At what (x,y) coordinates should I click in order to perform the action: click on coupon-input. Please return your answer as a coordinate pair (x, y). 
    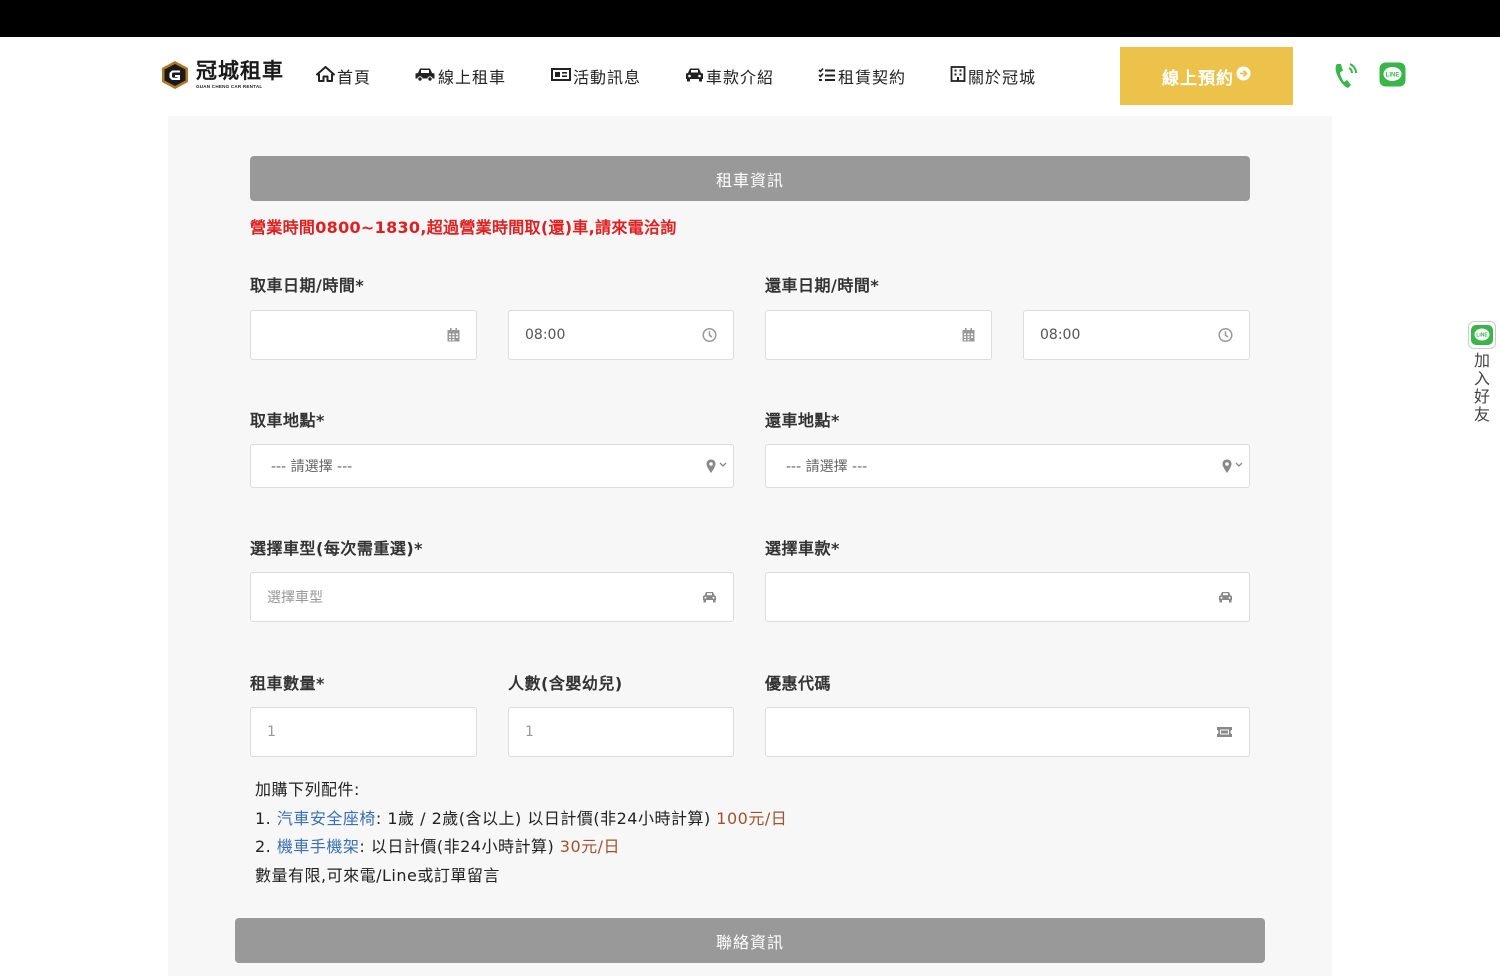
    Looking at the image, I should click on (1007, 732).